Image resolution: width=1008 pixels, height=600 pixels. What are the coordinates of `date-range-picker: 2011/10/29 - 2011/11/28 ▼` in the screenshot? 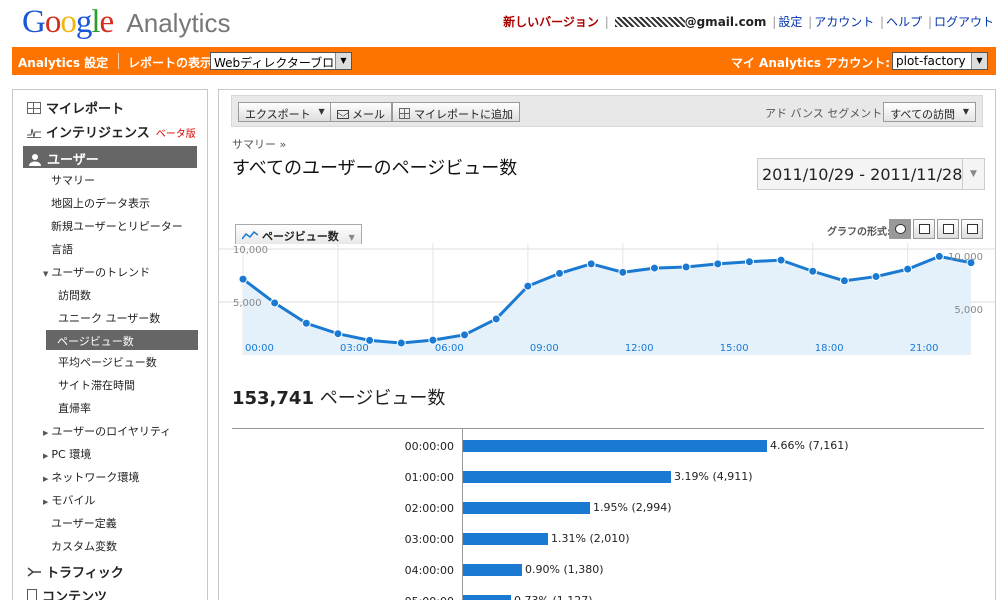 It's located at (871, 174).